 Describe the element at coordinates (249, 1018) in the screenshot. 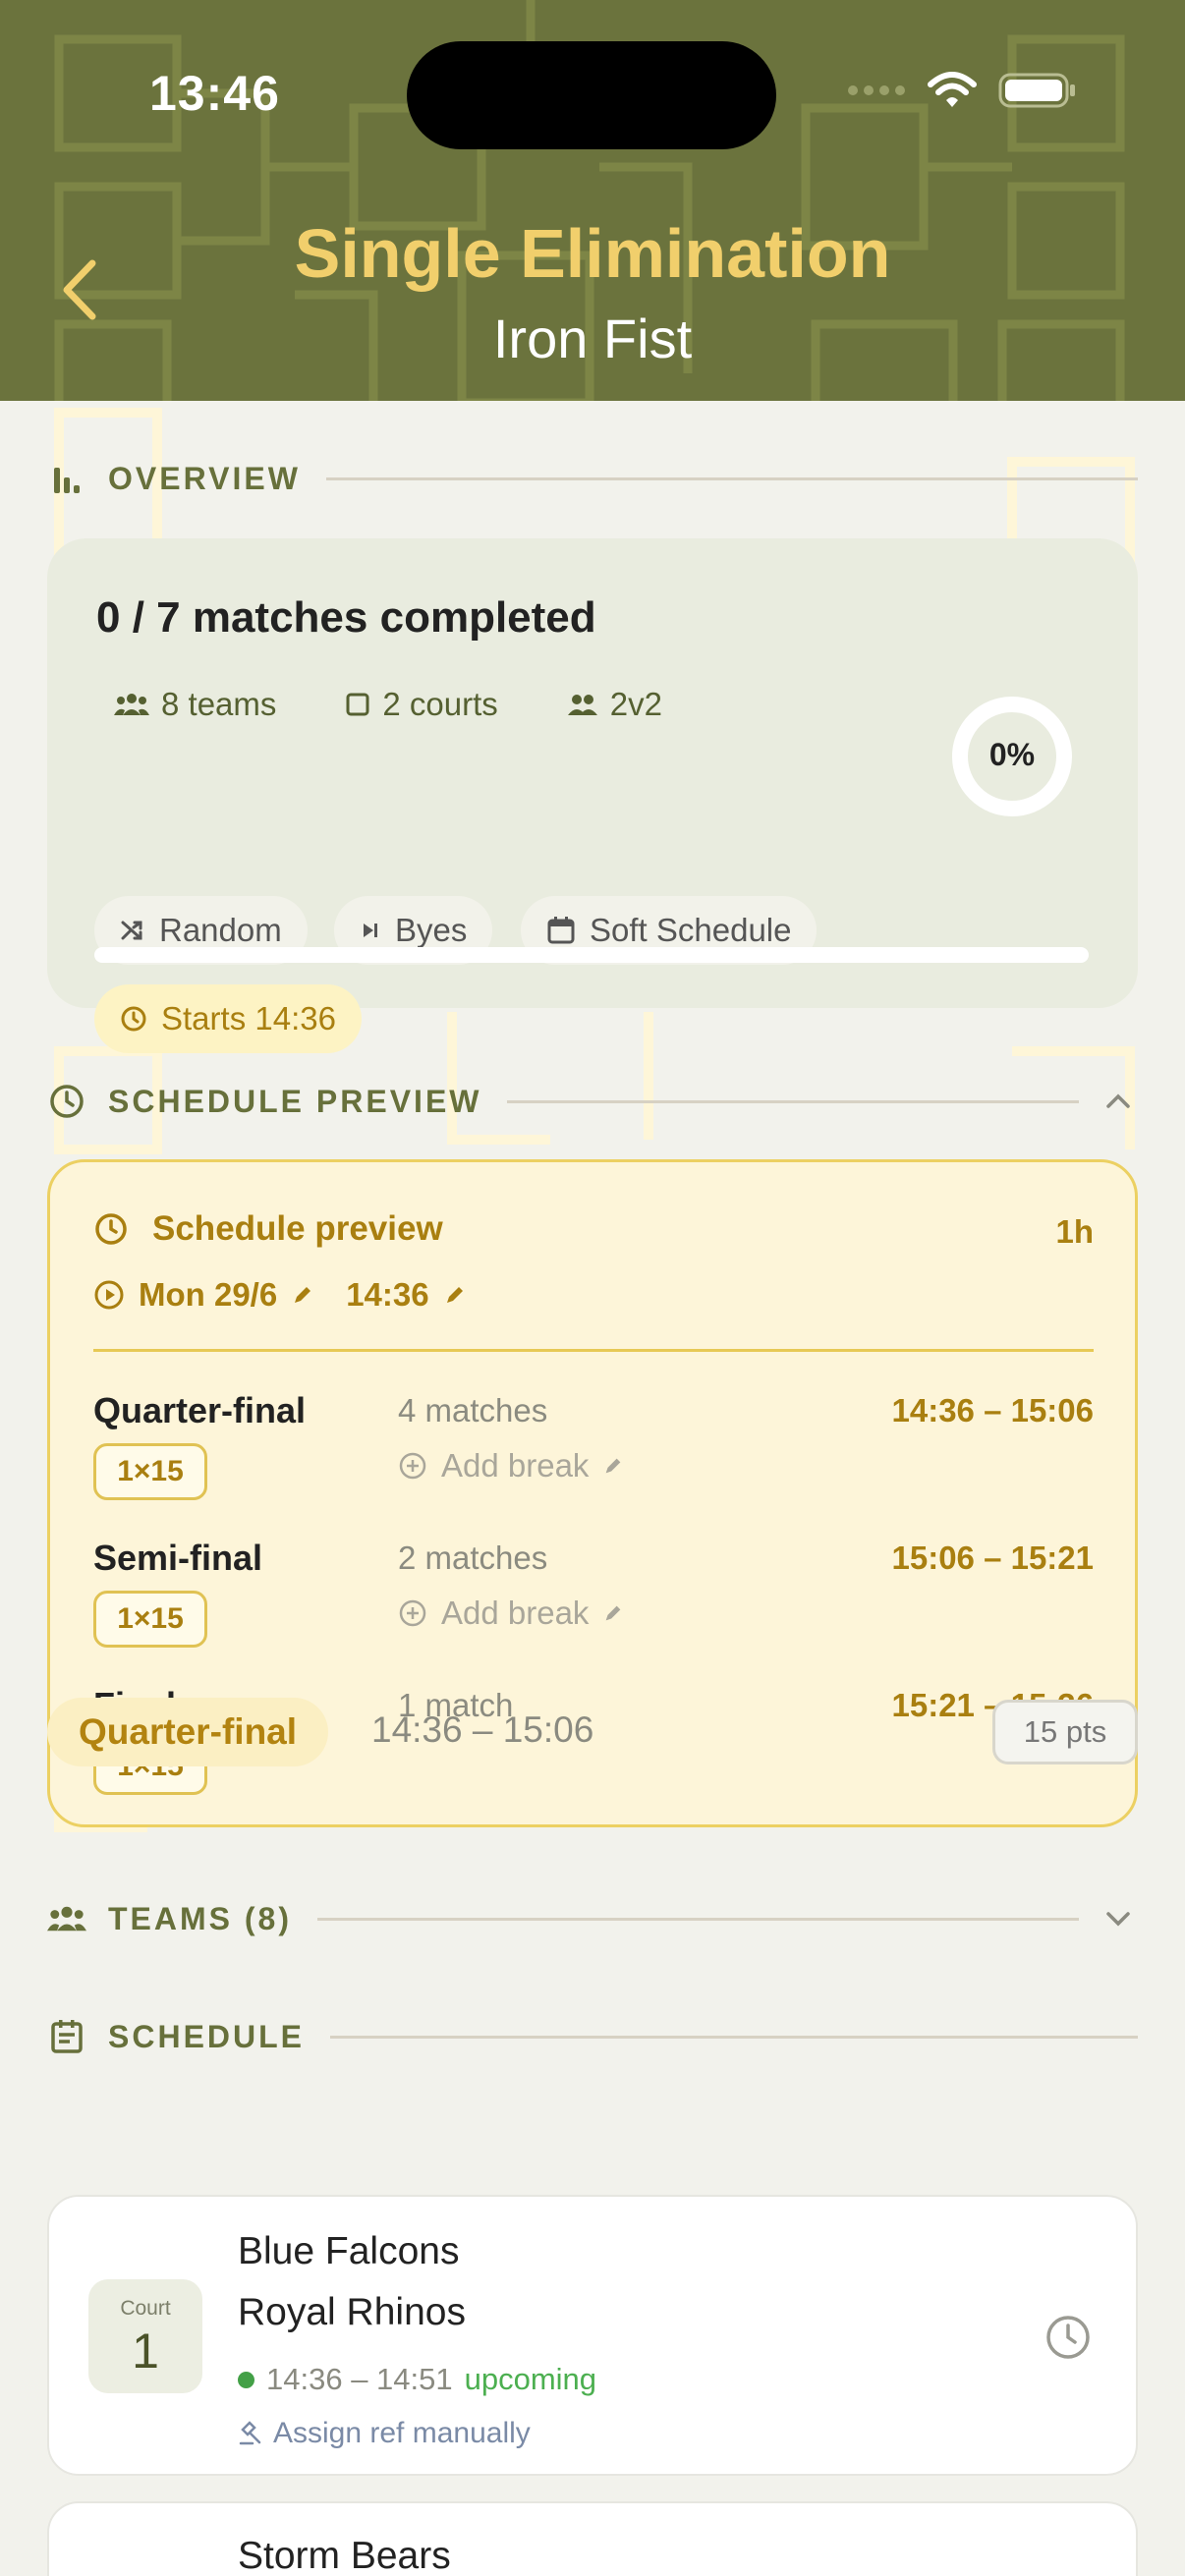

I see `start-time-label: Starts 14:36` at that location.